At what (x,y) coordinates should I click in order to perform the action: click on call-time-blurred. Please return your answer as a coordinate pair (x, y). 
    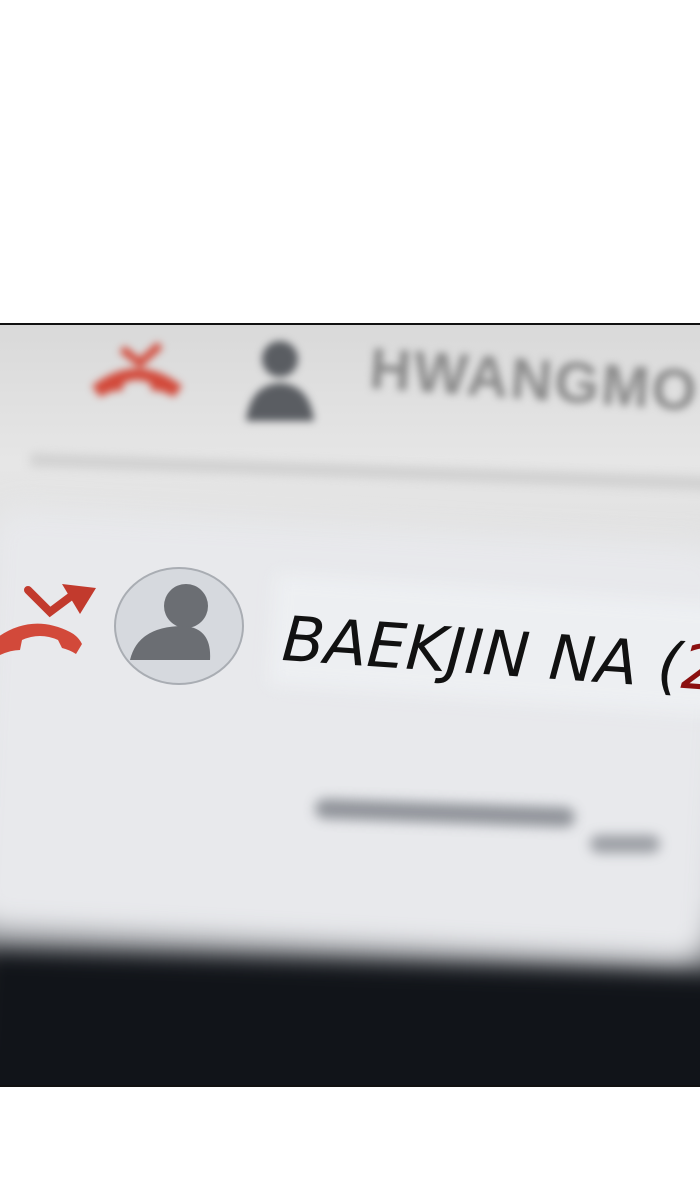
    Looking at the image, I should click on (625, 844).